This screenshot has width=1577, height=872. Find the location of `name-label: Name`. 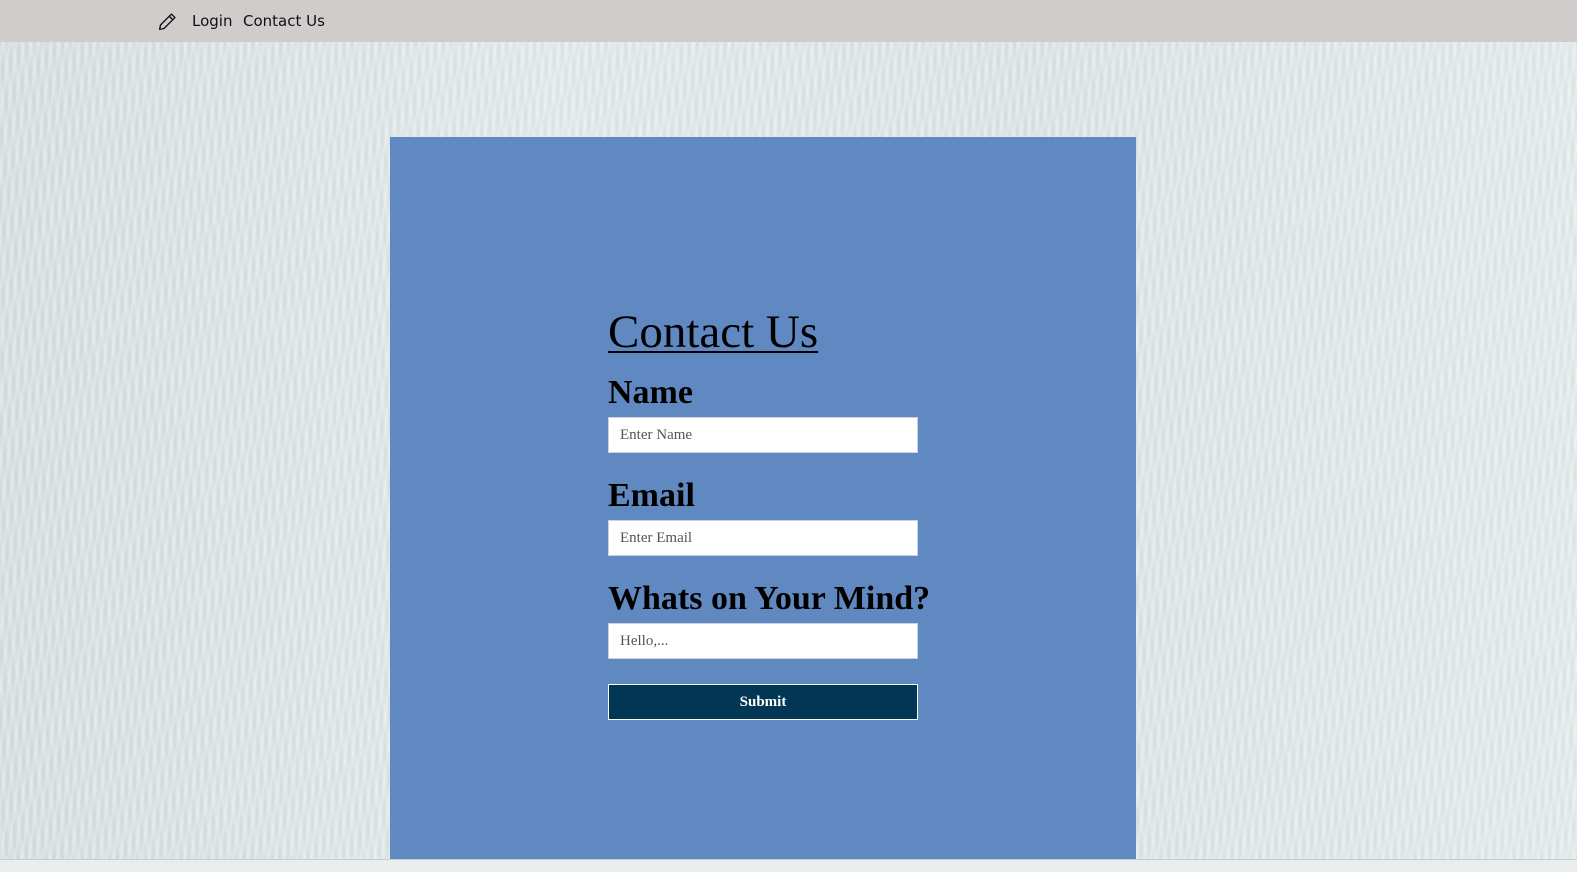

name-label: Name is located at coordinates (650, 392).